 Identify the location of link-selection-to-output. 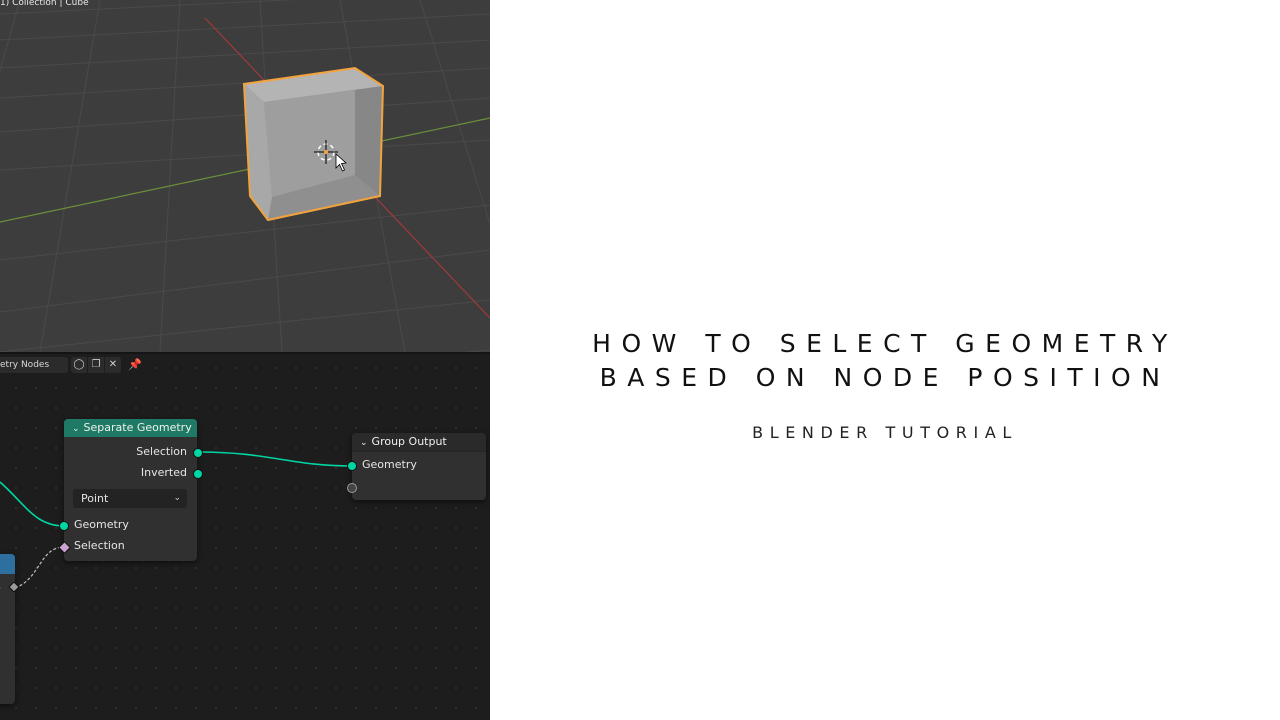
(275, 459).